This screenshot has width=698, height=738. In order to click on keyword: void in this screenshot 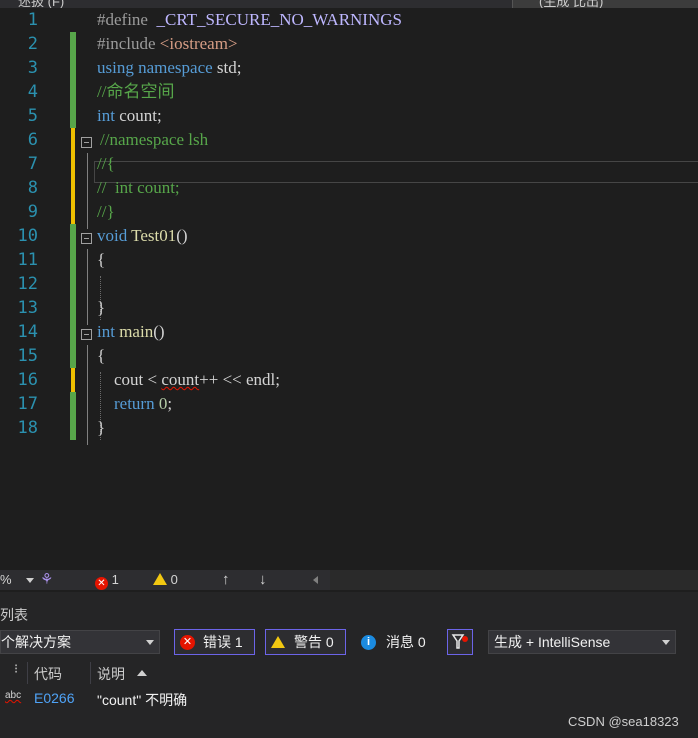, I will do `click(112, 235)`.